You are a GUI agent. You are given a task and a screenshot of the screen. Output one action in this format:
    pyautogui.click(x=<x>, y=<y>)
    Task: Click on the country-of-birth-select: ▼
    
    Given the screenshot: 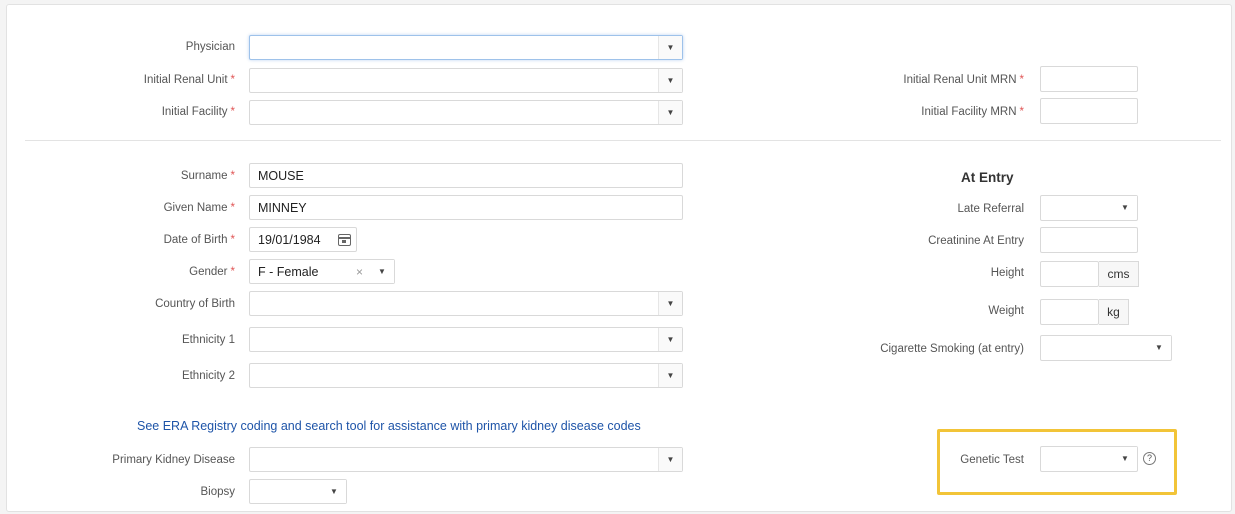 What is the action you would take?
    pyautogui.click(x=466, y=303)
    